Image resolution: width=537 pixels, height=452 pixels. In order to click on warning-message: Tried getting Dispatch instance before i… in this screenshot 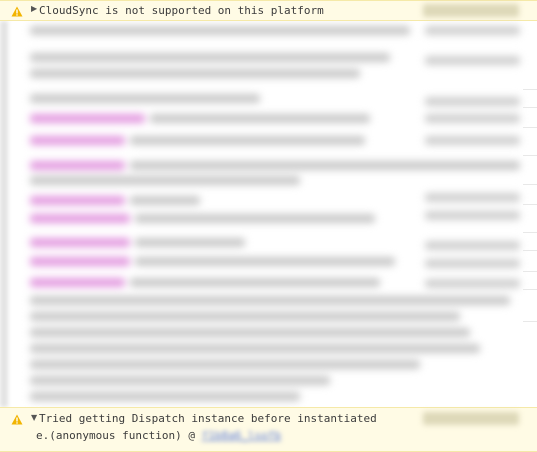, I will do `click(208, 418)`.